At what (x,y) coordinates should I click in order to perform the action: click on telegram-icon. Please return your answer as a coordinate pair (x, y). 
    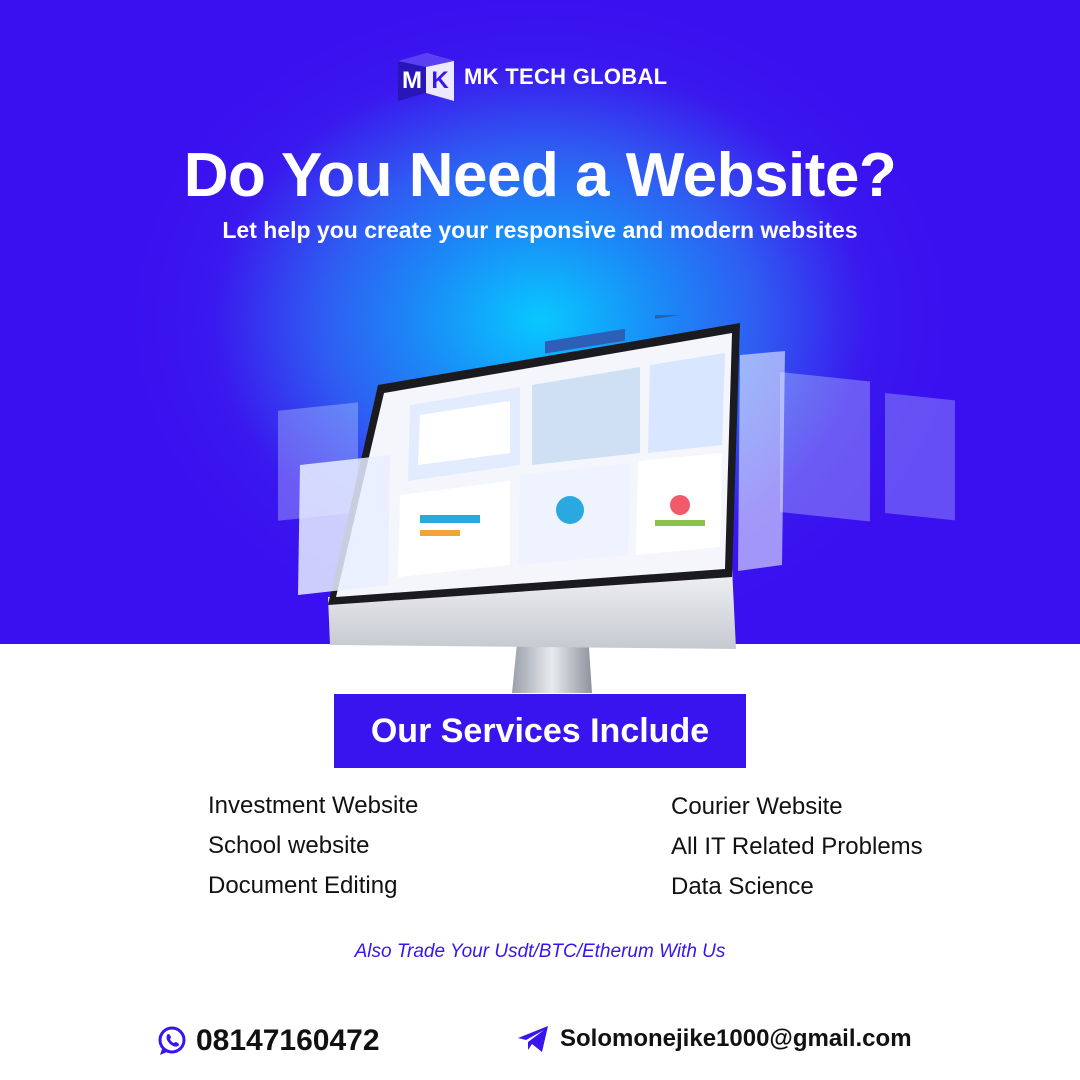
    Looking at the image, I should click on (533, 1039).